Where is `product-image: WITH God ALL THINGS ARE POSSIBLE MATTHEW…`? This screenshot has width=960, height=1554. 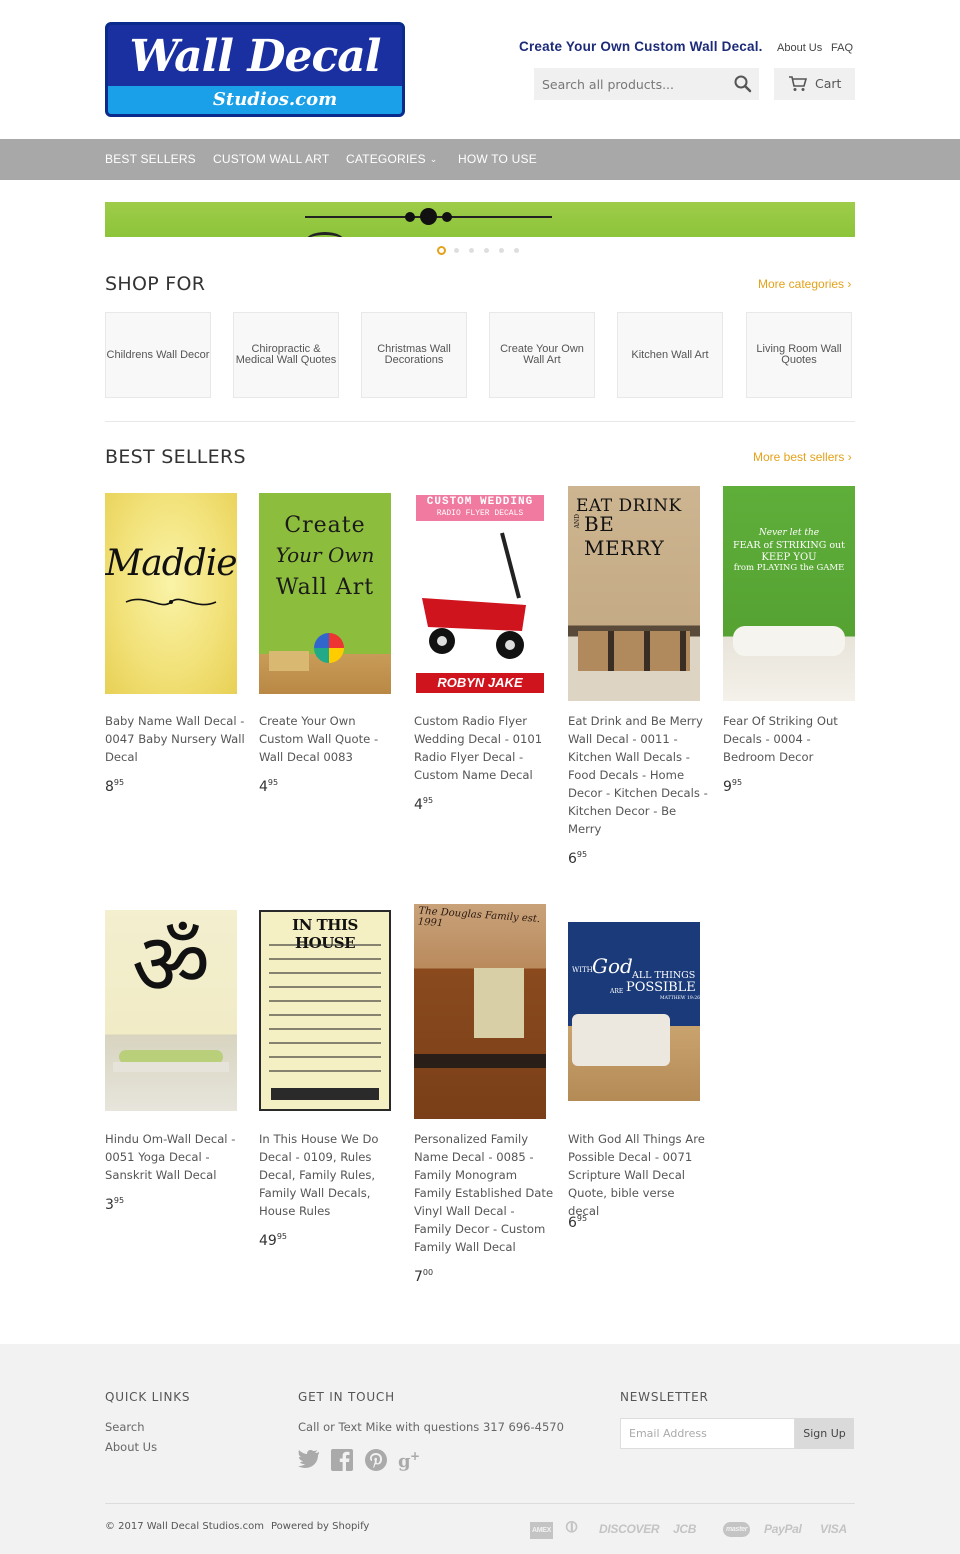
product-image: WITH God ALL THINGS ARE POSSIBLE MATTHEW… is located at coordinates (634, 1011).